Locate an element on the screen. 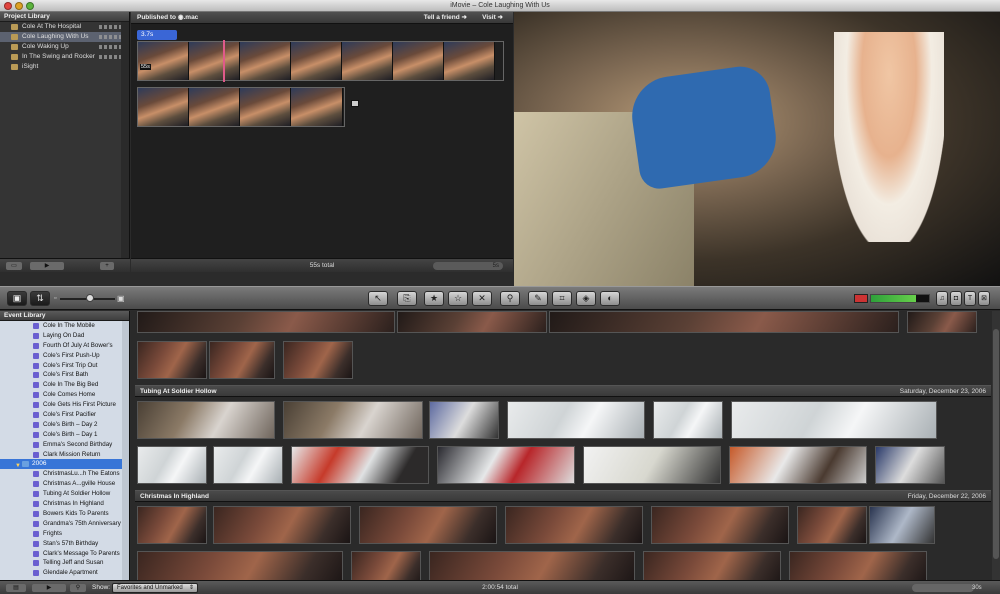 The width and height of the screenshot is (1000, 594). photo-browser-icon: ◘ is located at coordinates (956, 298).